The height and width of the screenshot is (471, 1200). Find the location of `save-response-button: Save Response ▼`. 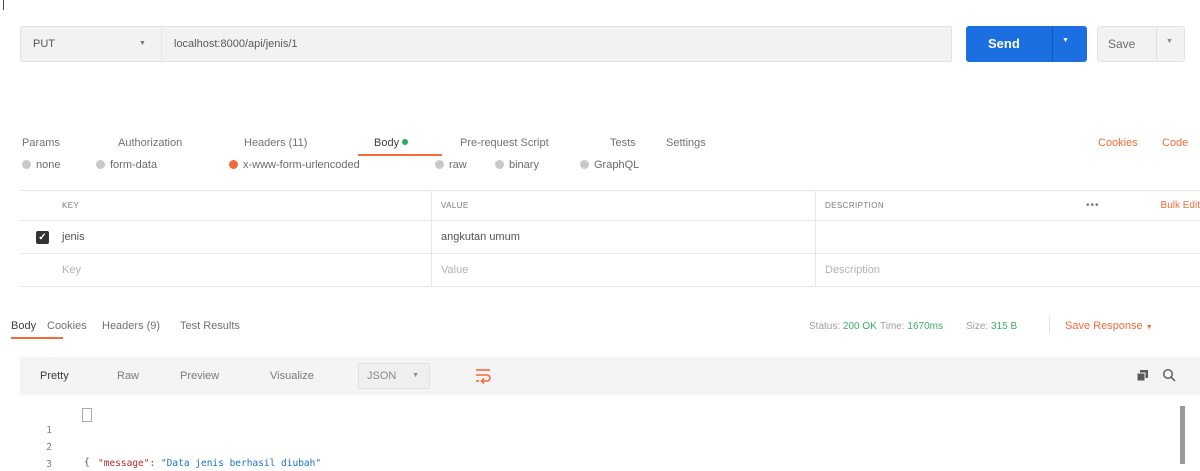

save-response-button: Save Response ▼ is located at coordinates (1109, 326).